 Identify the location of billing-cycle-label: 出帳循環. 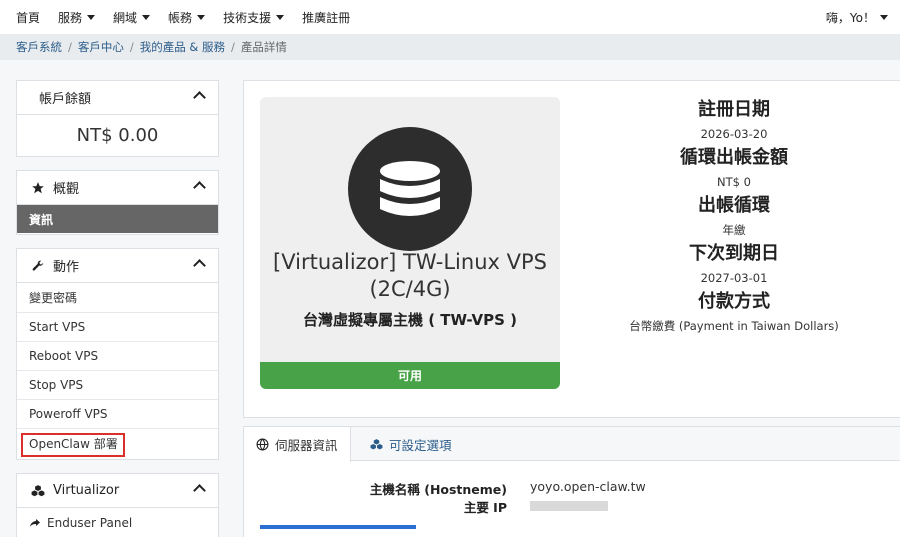
(734, 205).